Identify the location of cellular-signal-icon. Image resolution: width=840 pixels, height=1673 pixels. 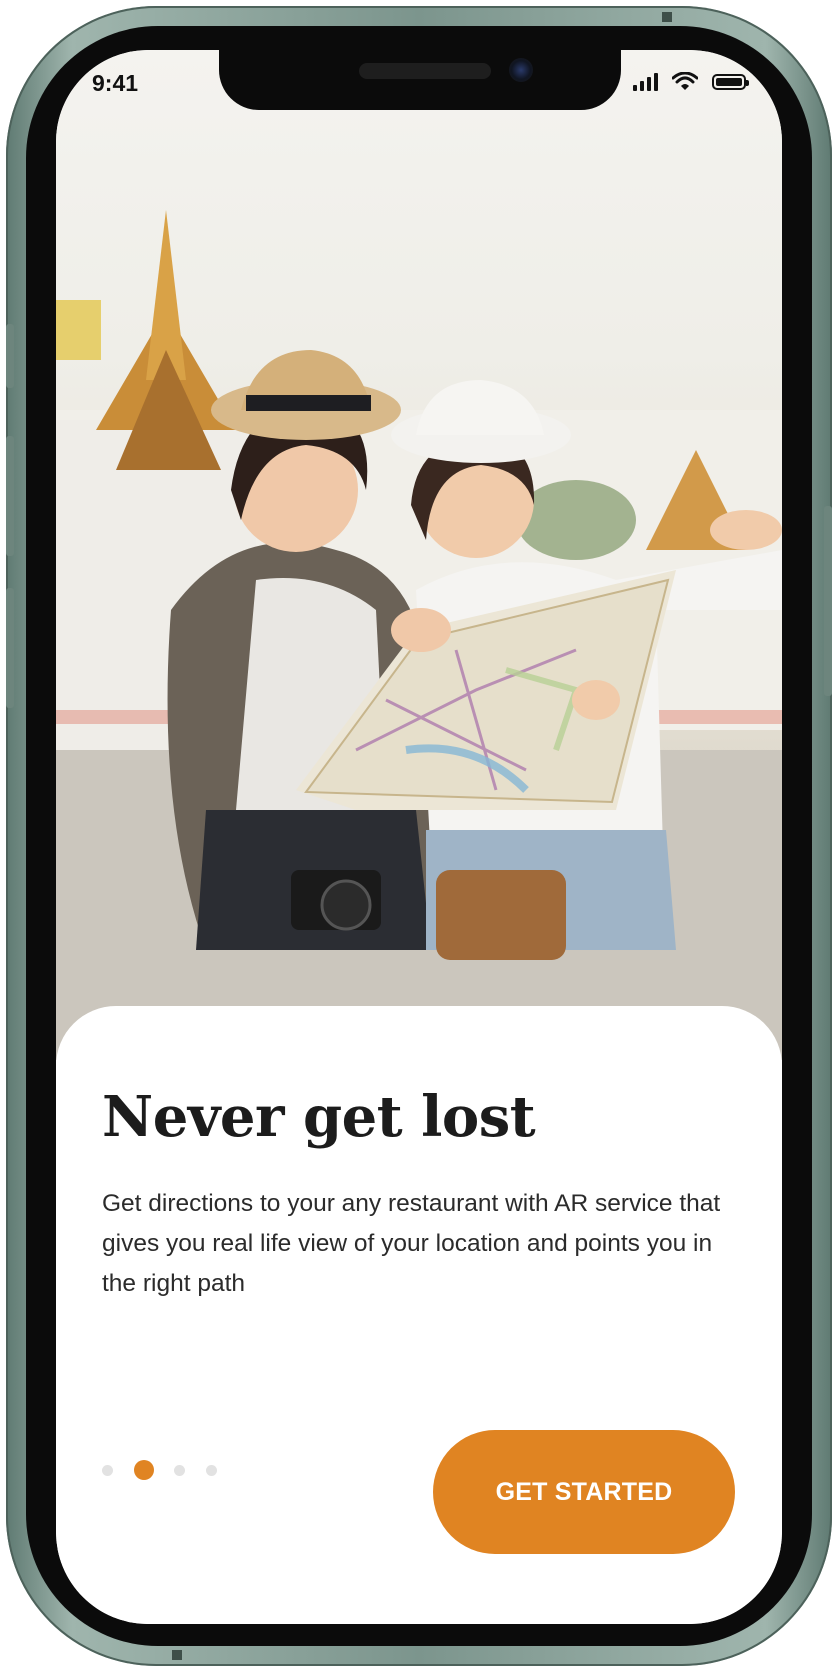
(645, 82).